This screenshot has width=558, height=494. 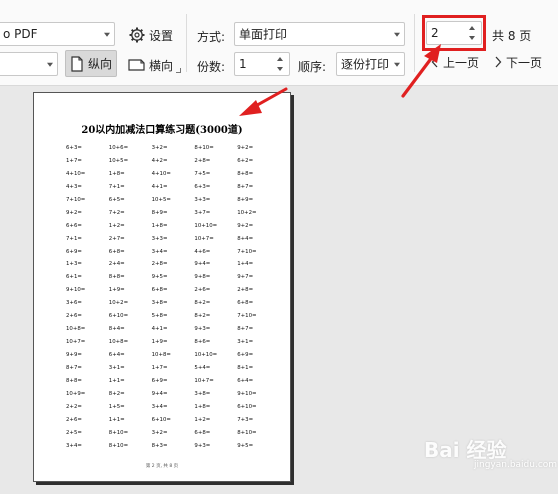 What do you see at coordinates (465, 450) in the screenshot?
I see `watermark-logo: Bai 经验` at bounding box center [465, 450].